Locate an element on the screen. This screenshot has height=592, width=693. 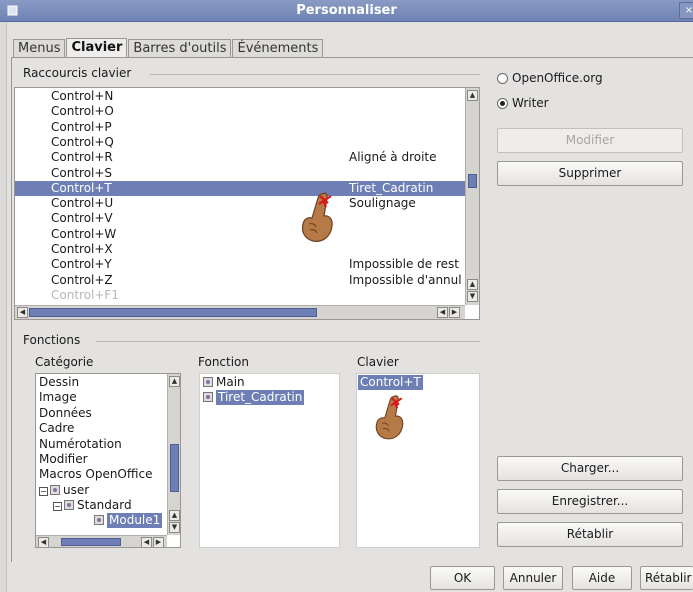
shortcut-row: Control+S is located at coordinates (240, 173).